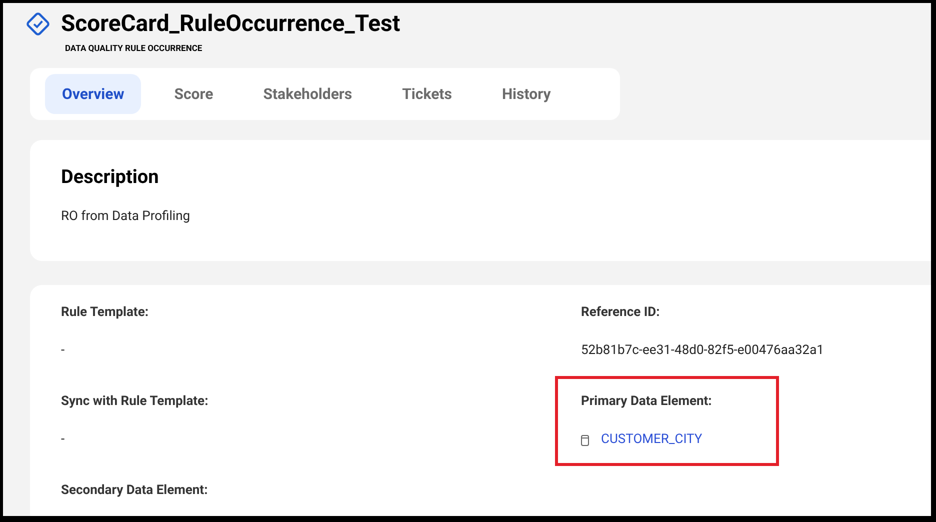  Describe the element at coordinates (621, 313) in the screenshot. I see `field-label: Reference ID:` at that location.